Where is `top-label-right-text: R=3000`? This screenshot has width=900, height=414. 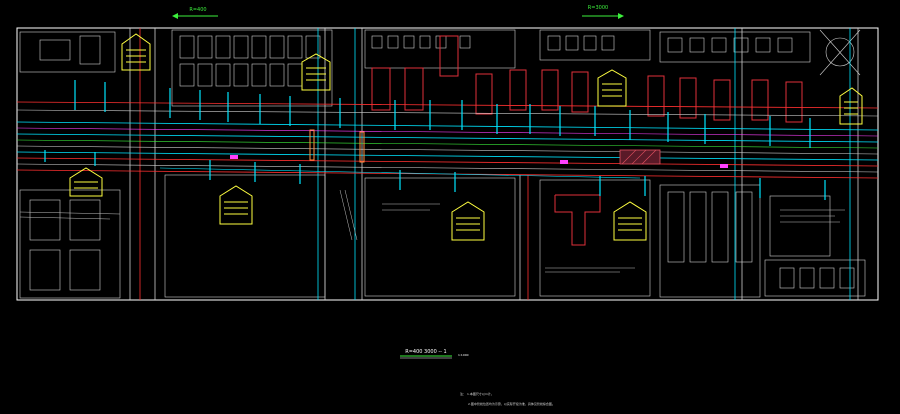
top-label-right-text: R=3000 is located at coordinates (598, 8).